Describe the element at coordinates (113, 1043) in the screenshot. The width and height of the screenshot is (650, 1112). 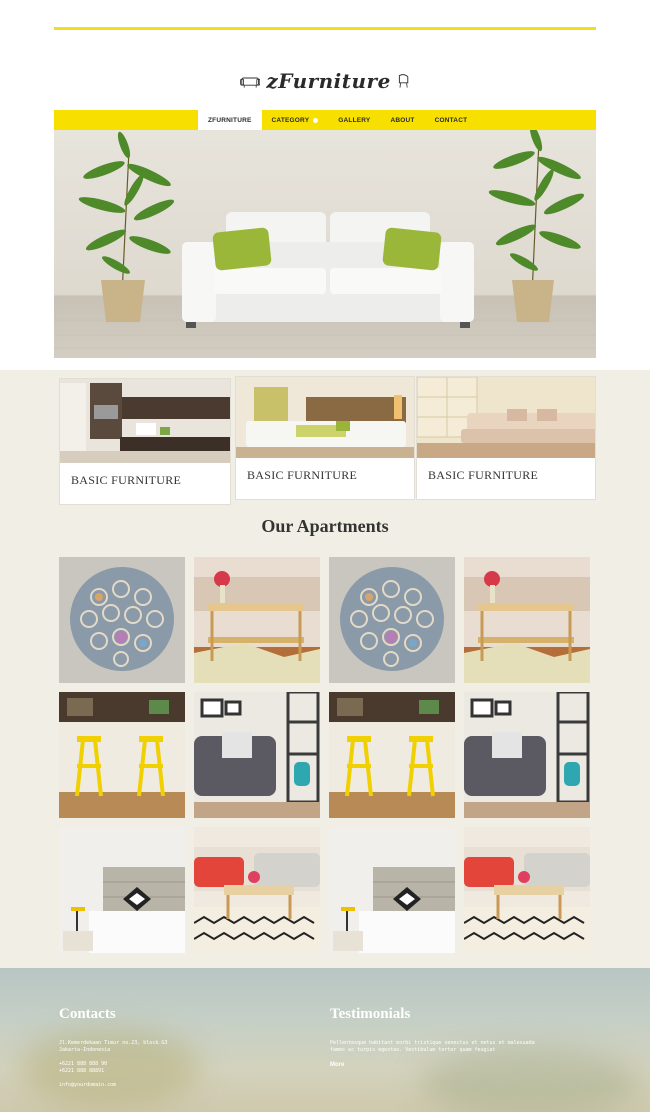
I see `address-line: Jl.Kemerdekaan Timur no.23, block.G3` at that location.